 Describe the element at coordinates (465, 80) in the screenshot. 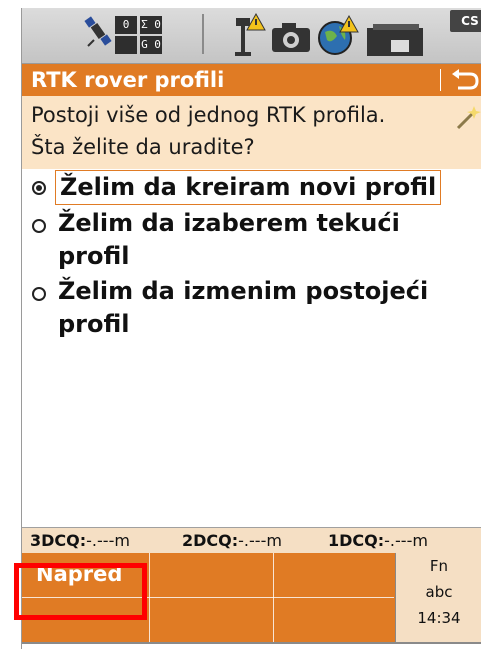

I see `back-arrow-icon` at that location.